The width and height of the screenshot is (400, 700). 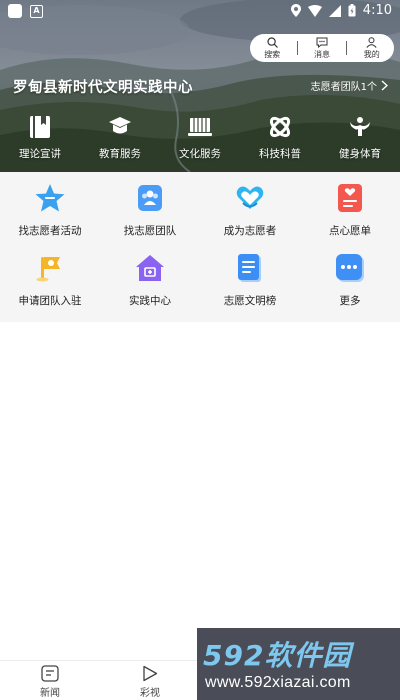 I want to click on category-label: 文化服务, so click(x=200, y=154).